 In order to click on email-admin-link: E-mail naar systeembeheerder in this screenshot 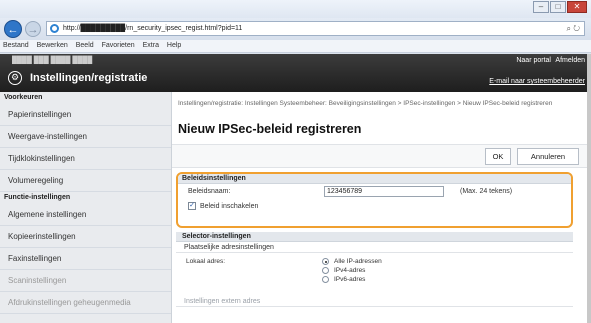, I will do `click(537, 81)`.